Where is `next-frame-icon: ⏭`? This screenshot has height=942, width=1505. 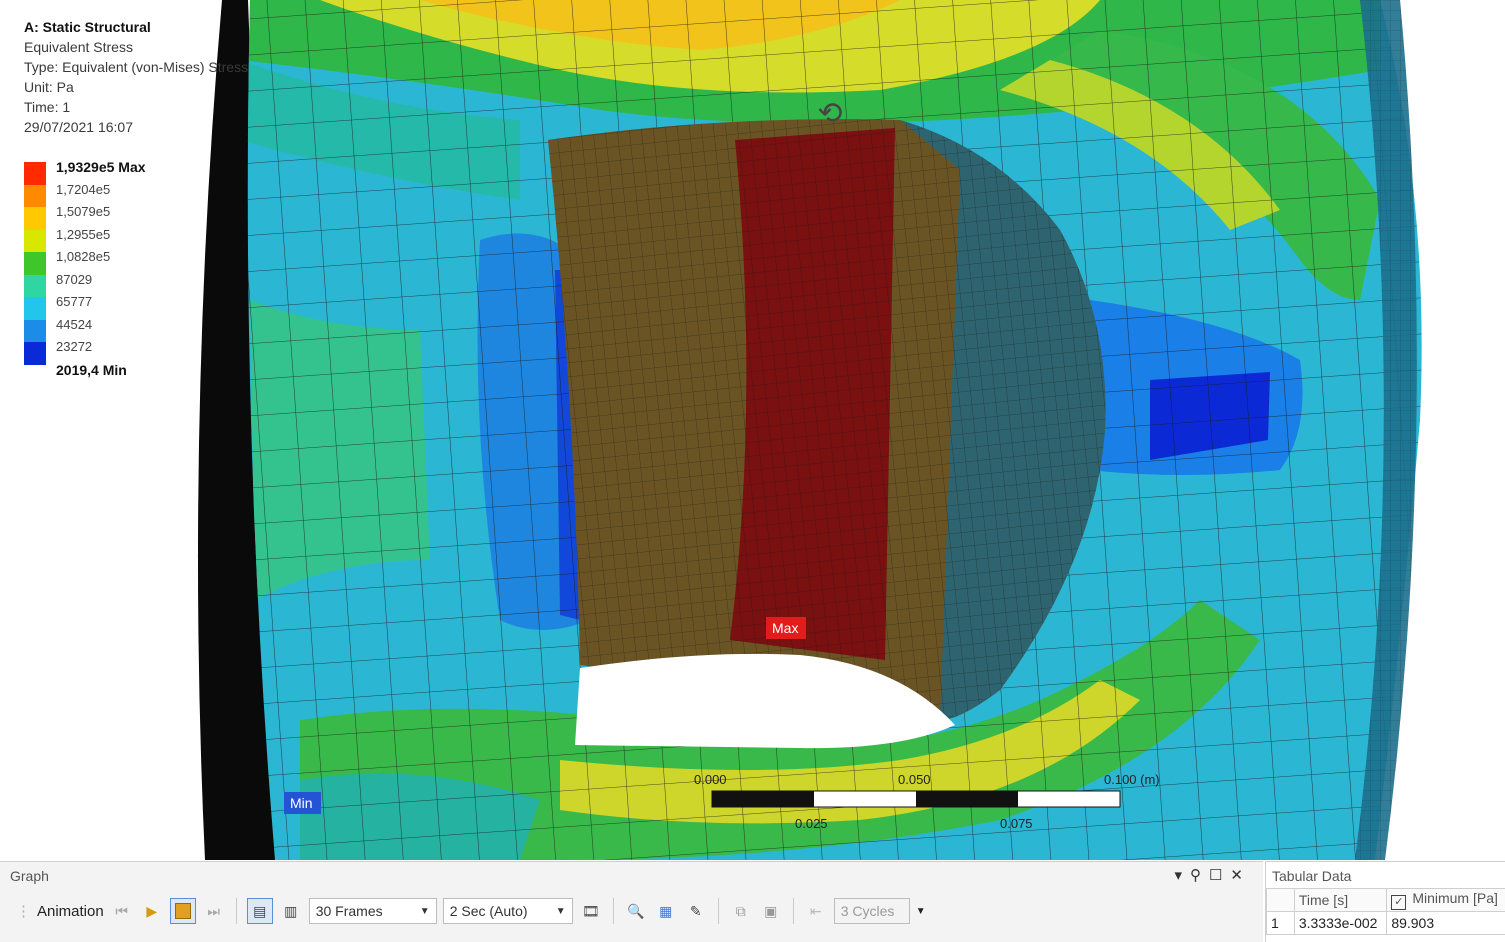 next-frame-icon: ⏭ is located at coordinates (214, 911).